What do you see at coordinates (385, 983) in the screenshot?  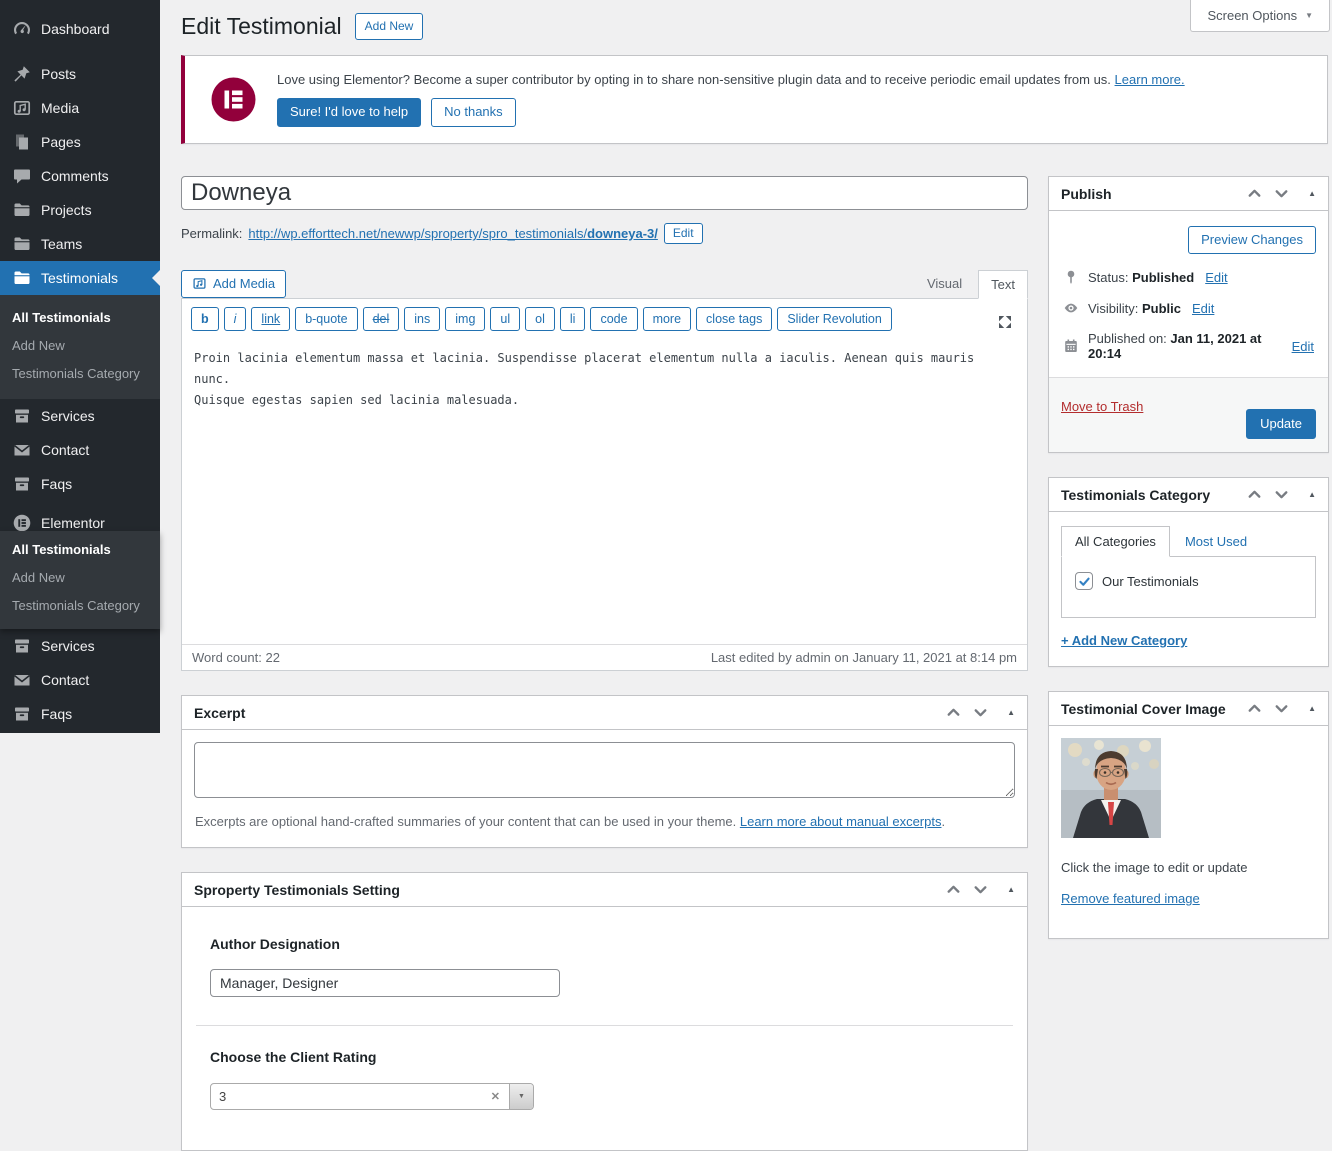 I see `author-designation-field` at bounding box center [385, 983].